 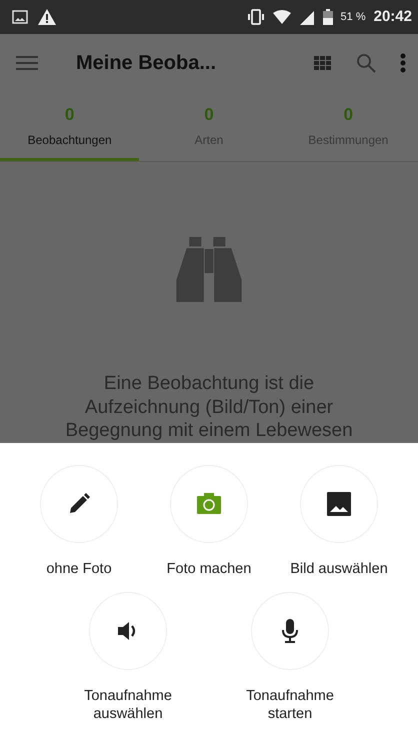 I want to click on more-icon, so click(x=403, y=62).